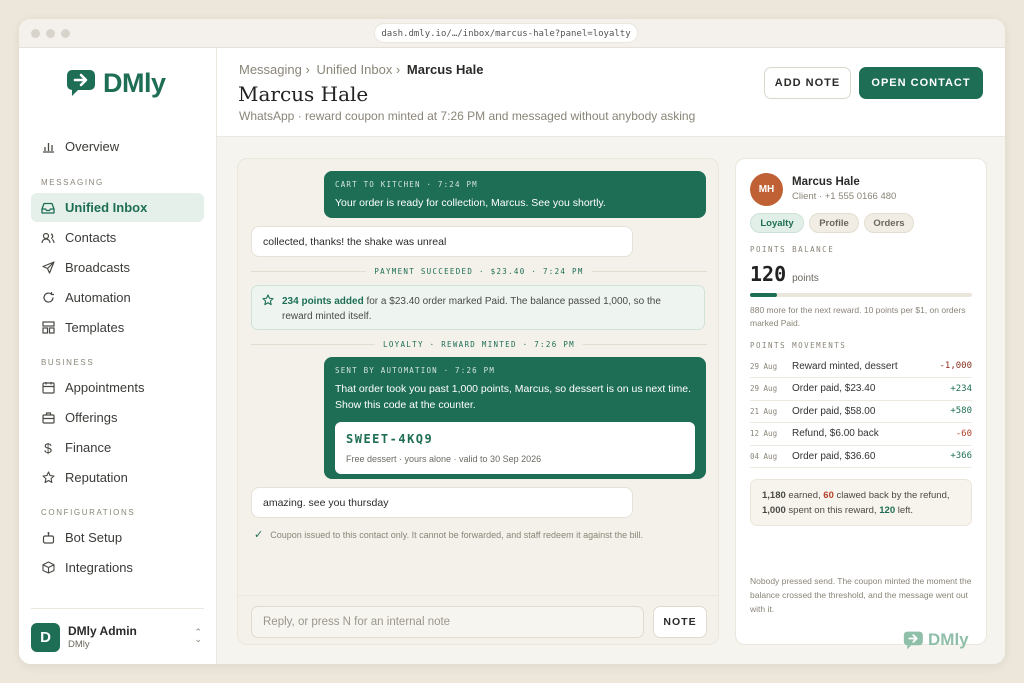 Image resolution: width=1024 pixels, height=683 pixels. What do you see at coordinates (805, 278) in the screenshot?
I see `points-unit: points` at bounding box center [805, 278].